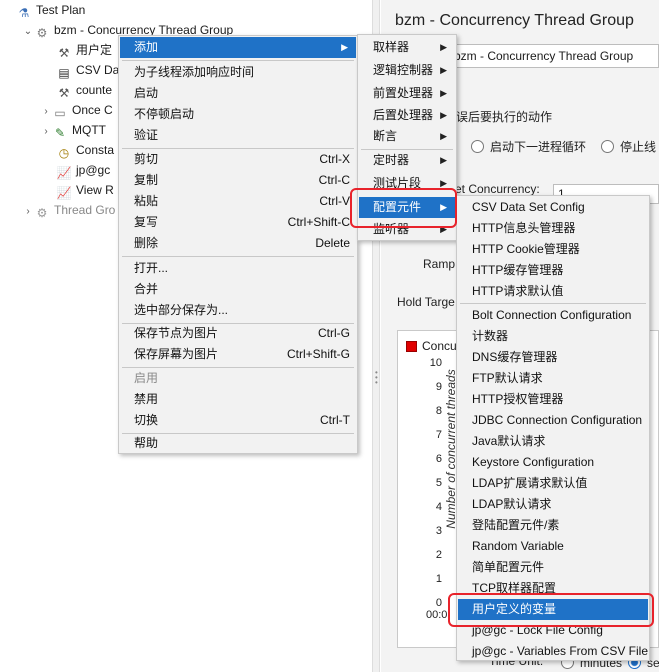 Image resolution: width=659 pixels, height=672 pixels. I want to click on menu-item-toggle: 切换 Ctrl-T, so click(238, 420).